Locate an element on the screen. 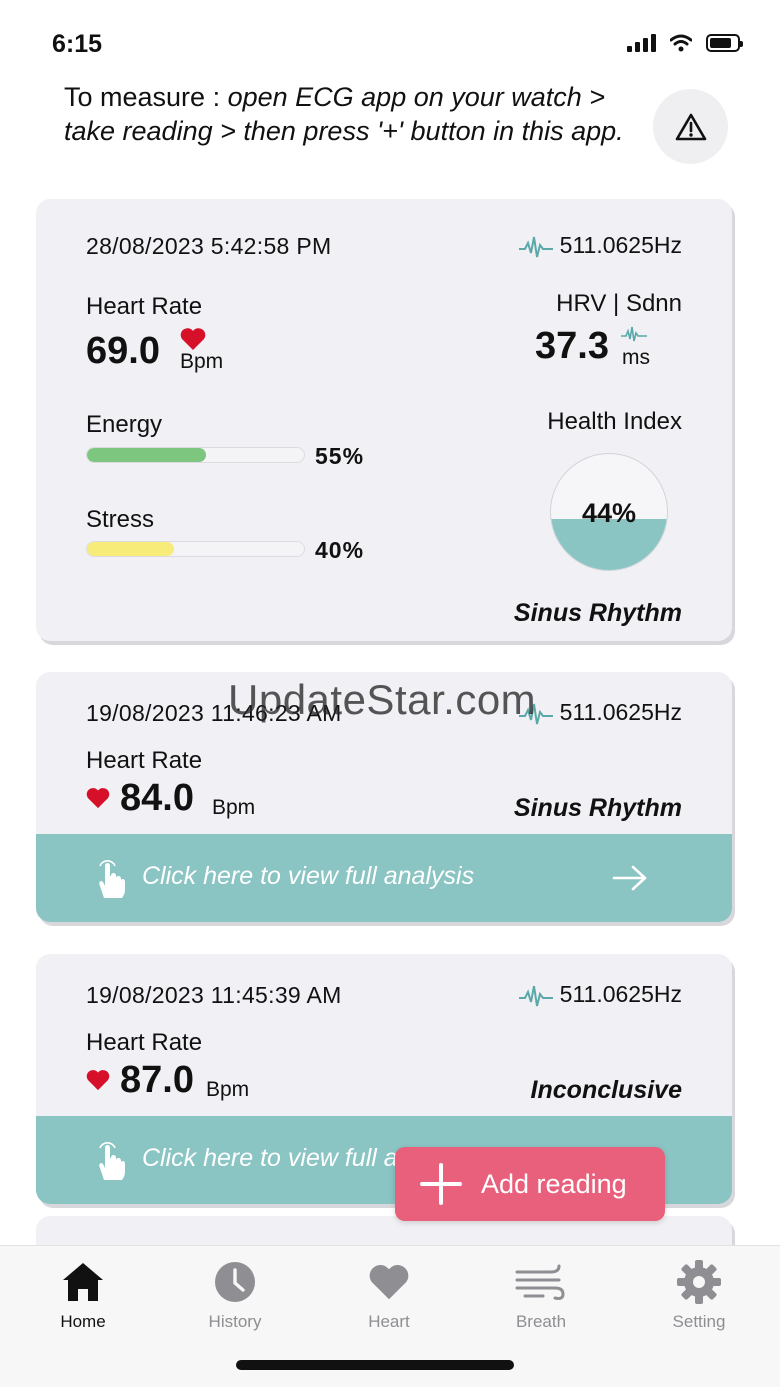  heart-rate-value: 84.0 is located at coordinates (157, 798).